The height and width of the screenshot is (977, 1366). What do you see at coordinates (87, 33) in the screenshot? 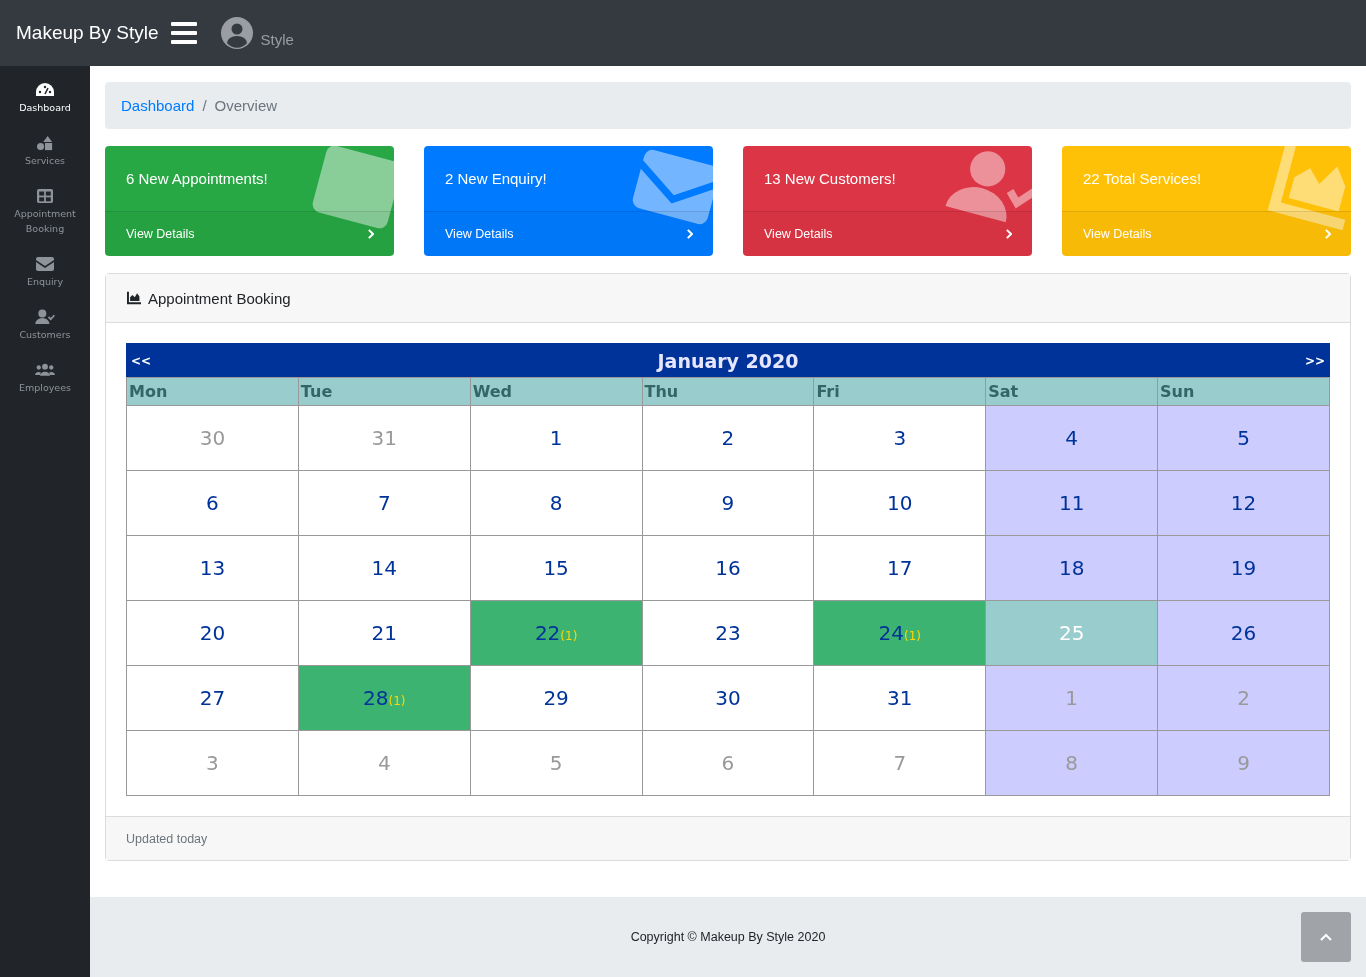
I see `brand-title: Makeup By Style` at bounding box center [87, 33].